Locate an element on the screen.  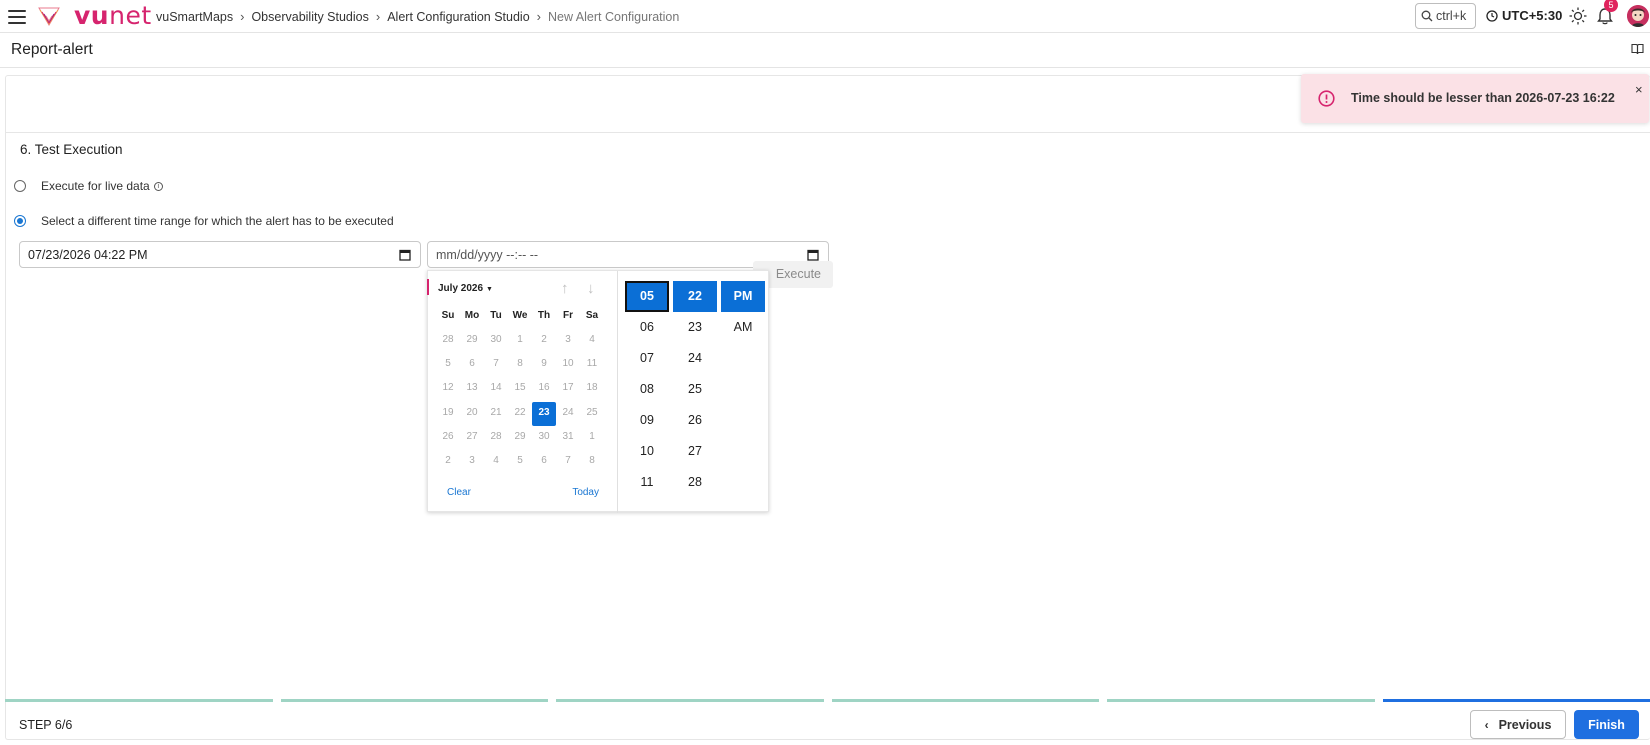
focus-indicator is located at coordinates (428, 287).